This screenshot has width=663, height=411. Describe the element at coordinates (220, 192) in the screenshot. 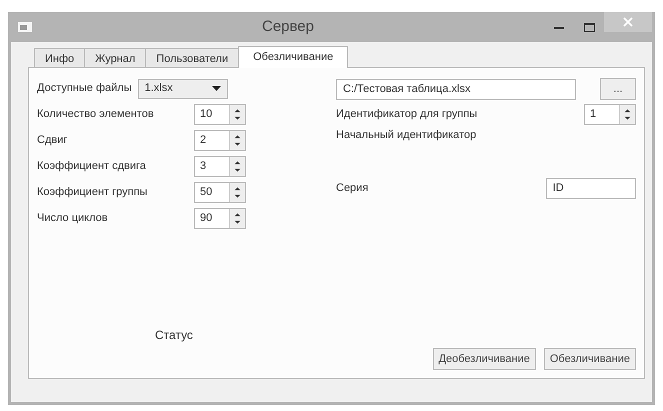

I see `spin-box: 50` at that location.